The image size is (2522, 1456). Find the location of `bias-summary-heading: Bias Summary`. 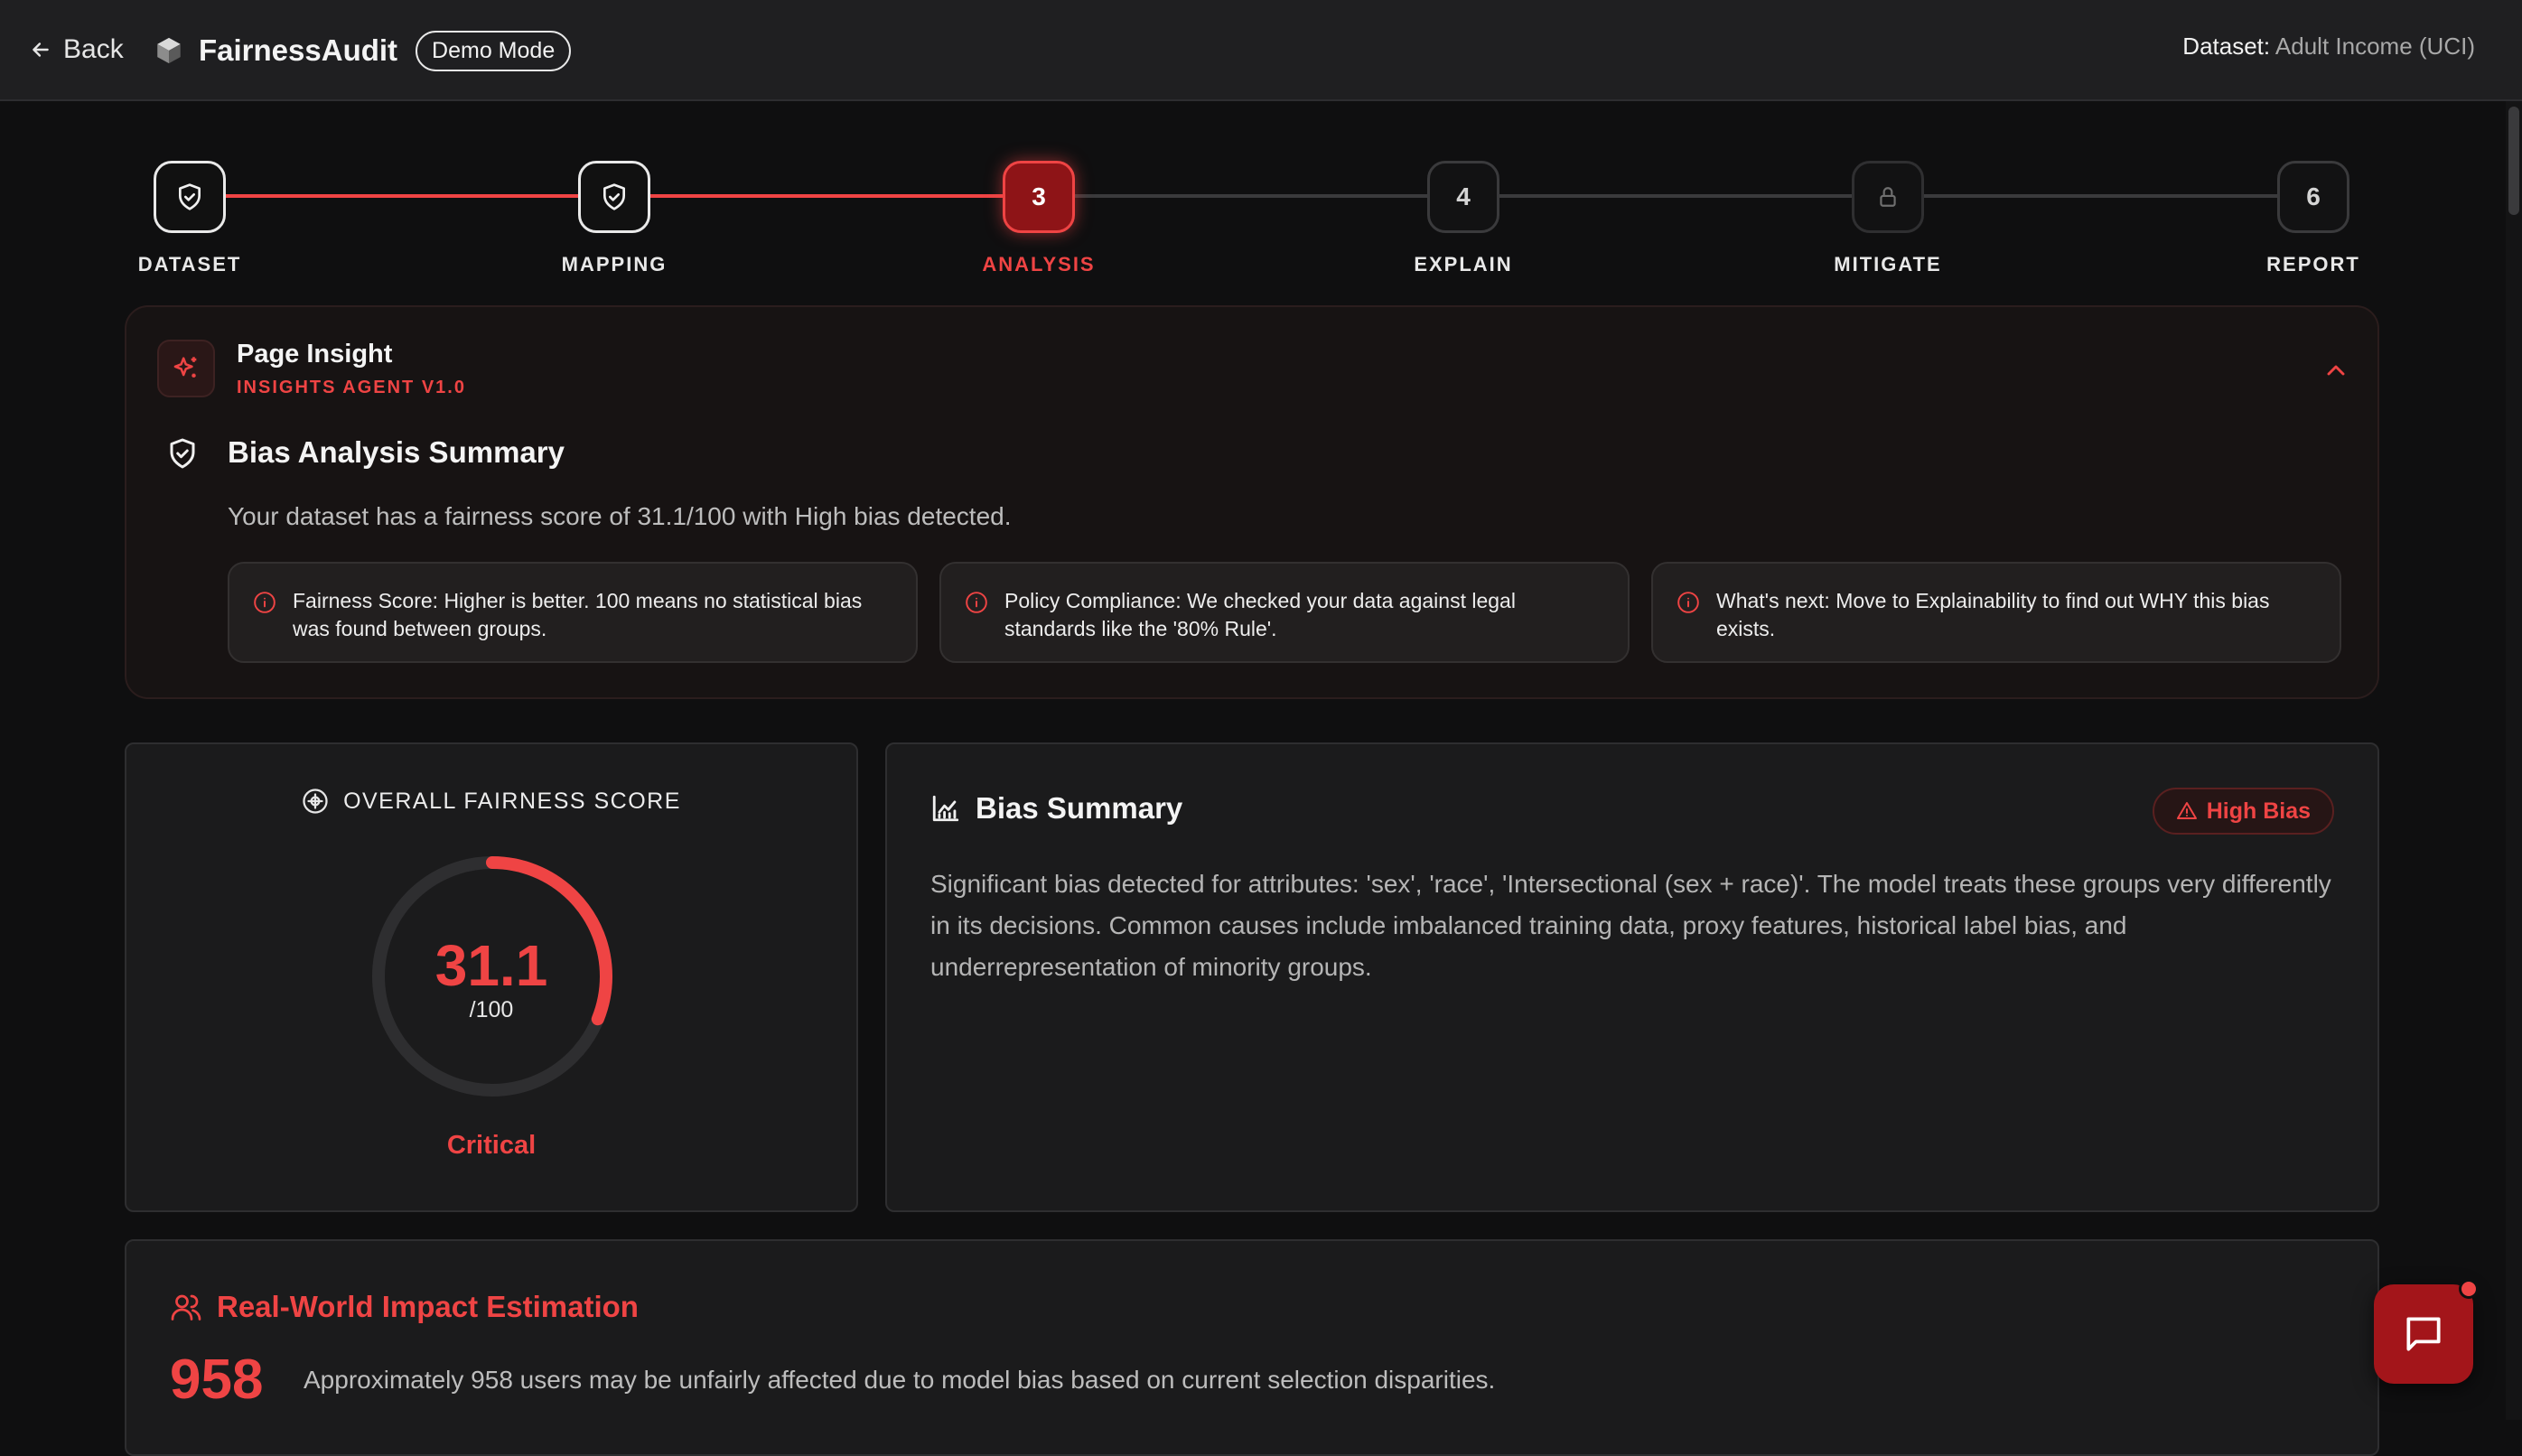

bias-summary-heading: Bias Summary is located at coordinates (1056, 808).